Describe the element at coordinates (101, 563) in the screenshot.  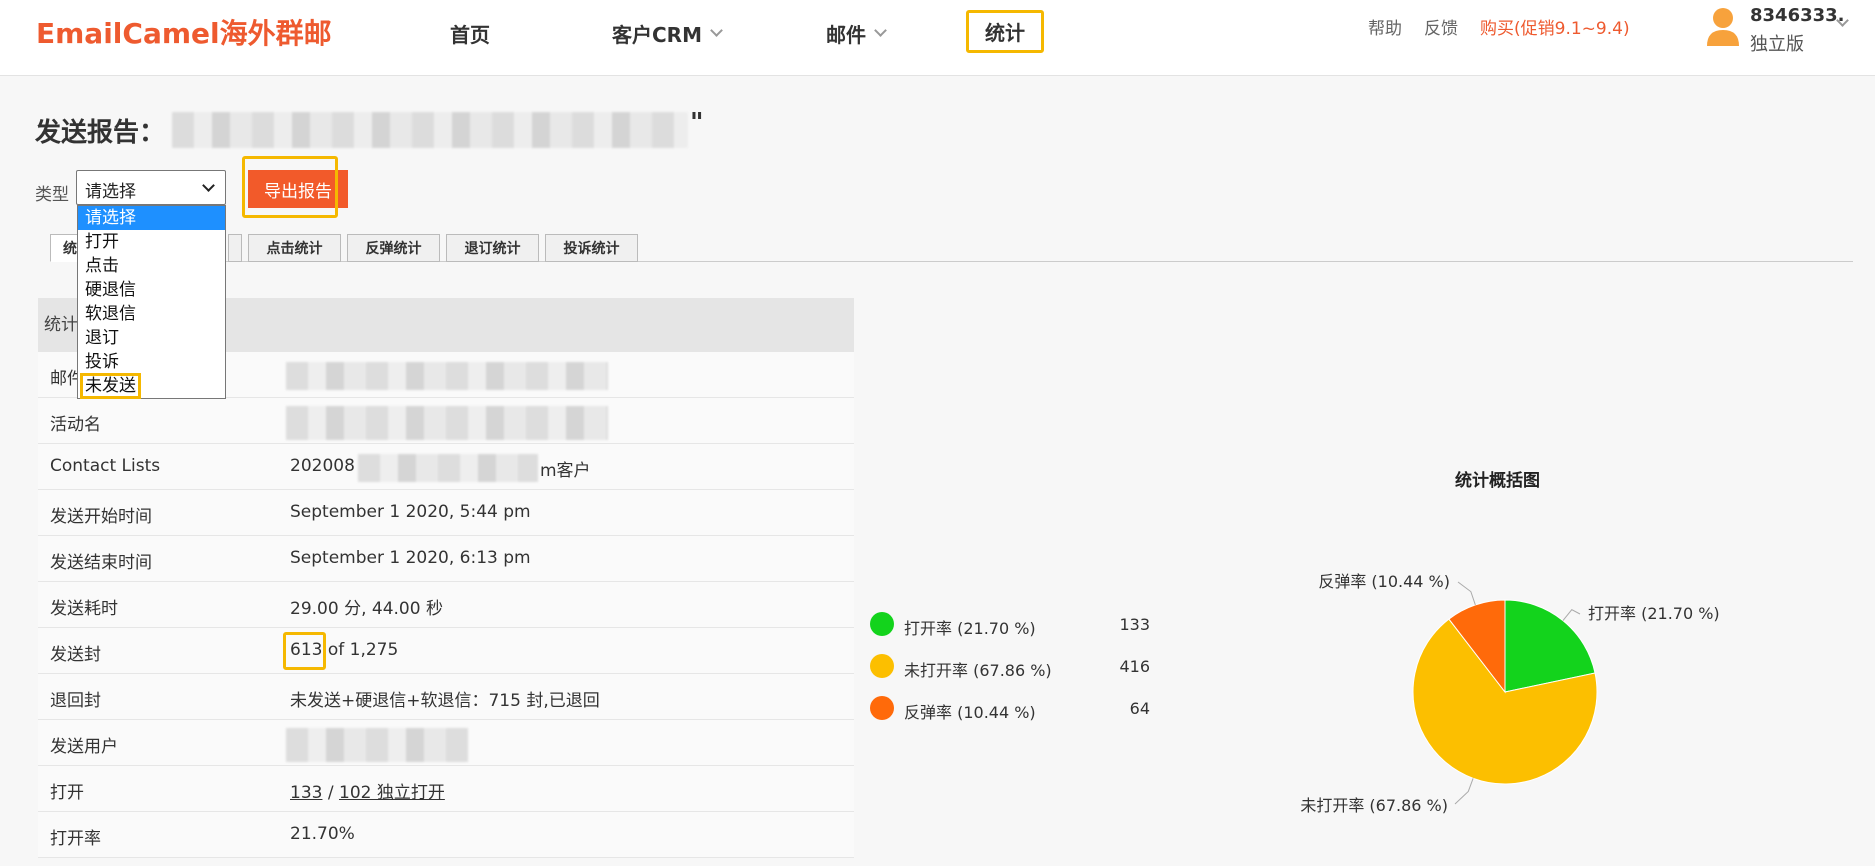
I see `row-key: 发送结束时间` at that location.